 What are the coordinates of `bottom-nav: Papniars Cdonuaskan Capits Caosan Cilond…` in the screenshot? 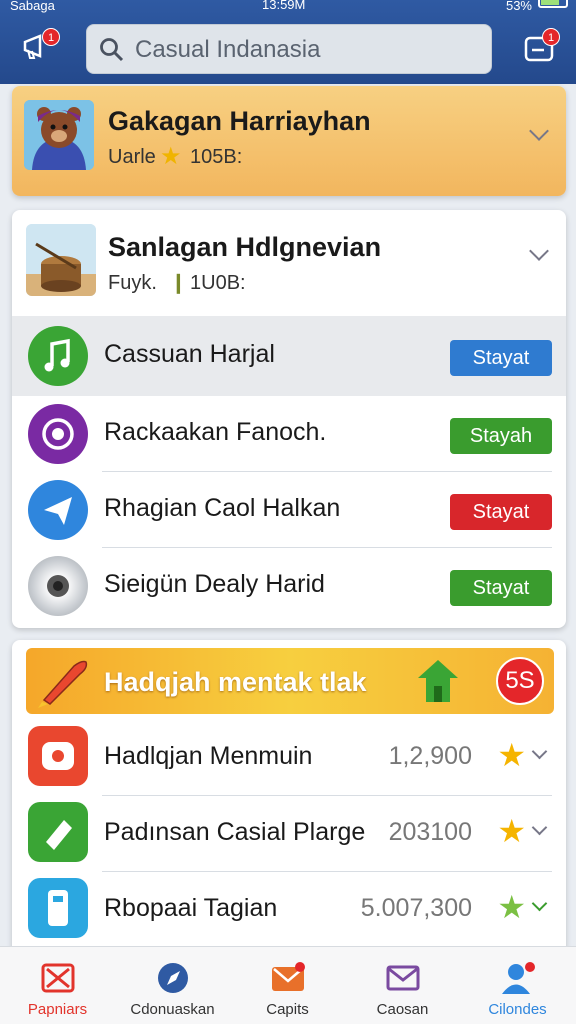 It's located at (288, 985).